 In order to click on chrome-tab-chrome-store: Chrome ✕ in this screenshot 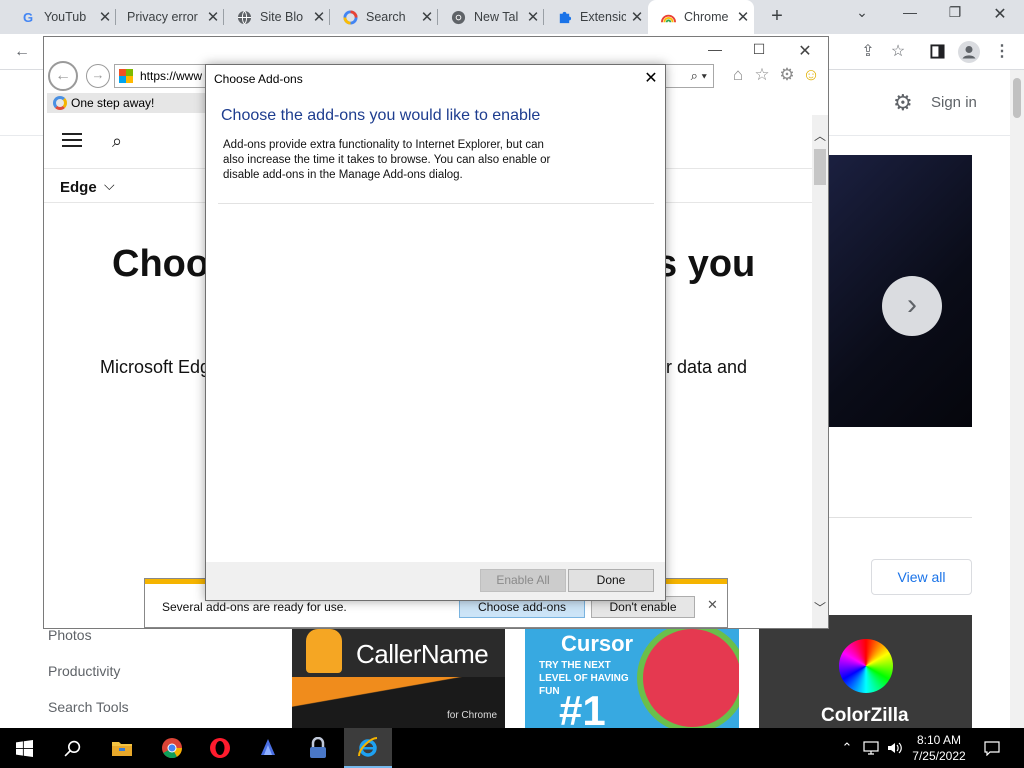, I will do `click(701, 17)`.